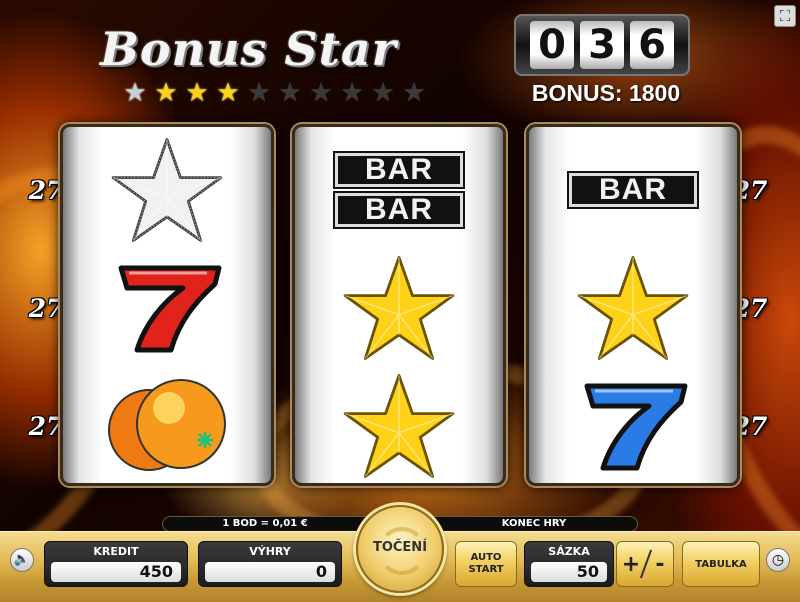  I want to click on credit-label: KREDIT, so click(116, 551).